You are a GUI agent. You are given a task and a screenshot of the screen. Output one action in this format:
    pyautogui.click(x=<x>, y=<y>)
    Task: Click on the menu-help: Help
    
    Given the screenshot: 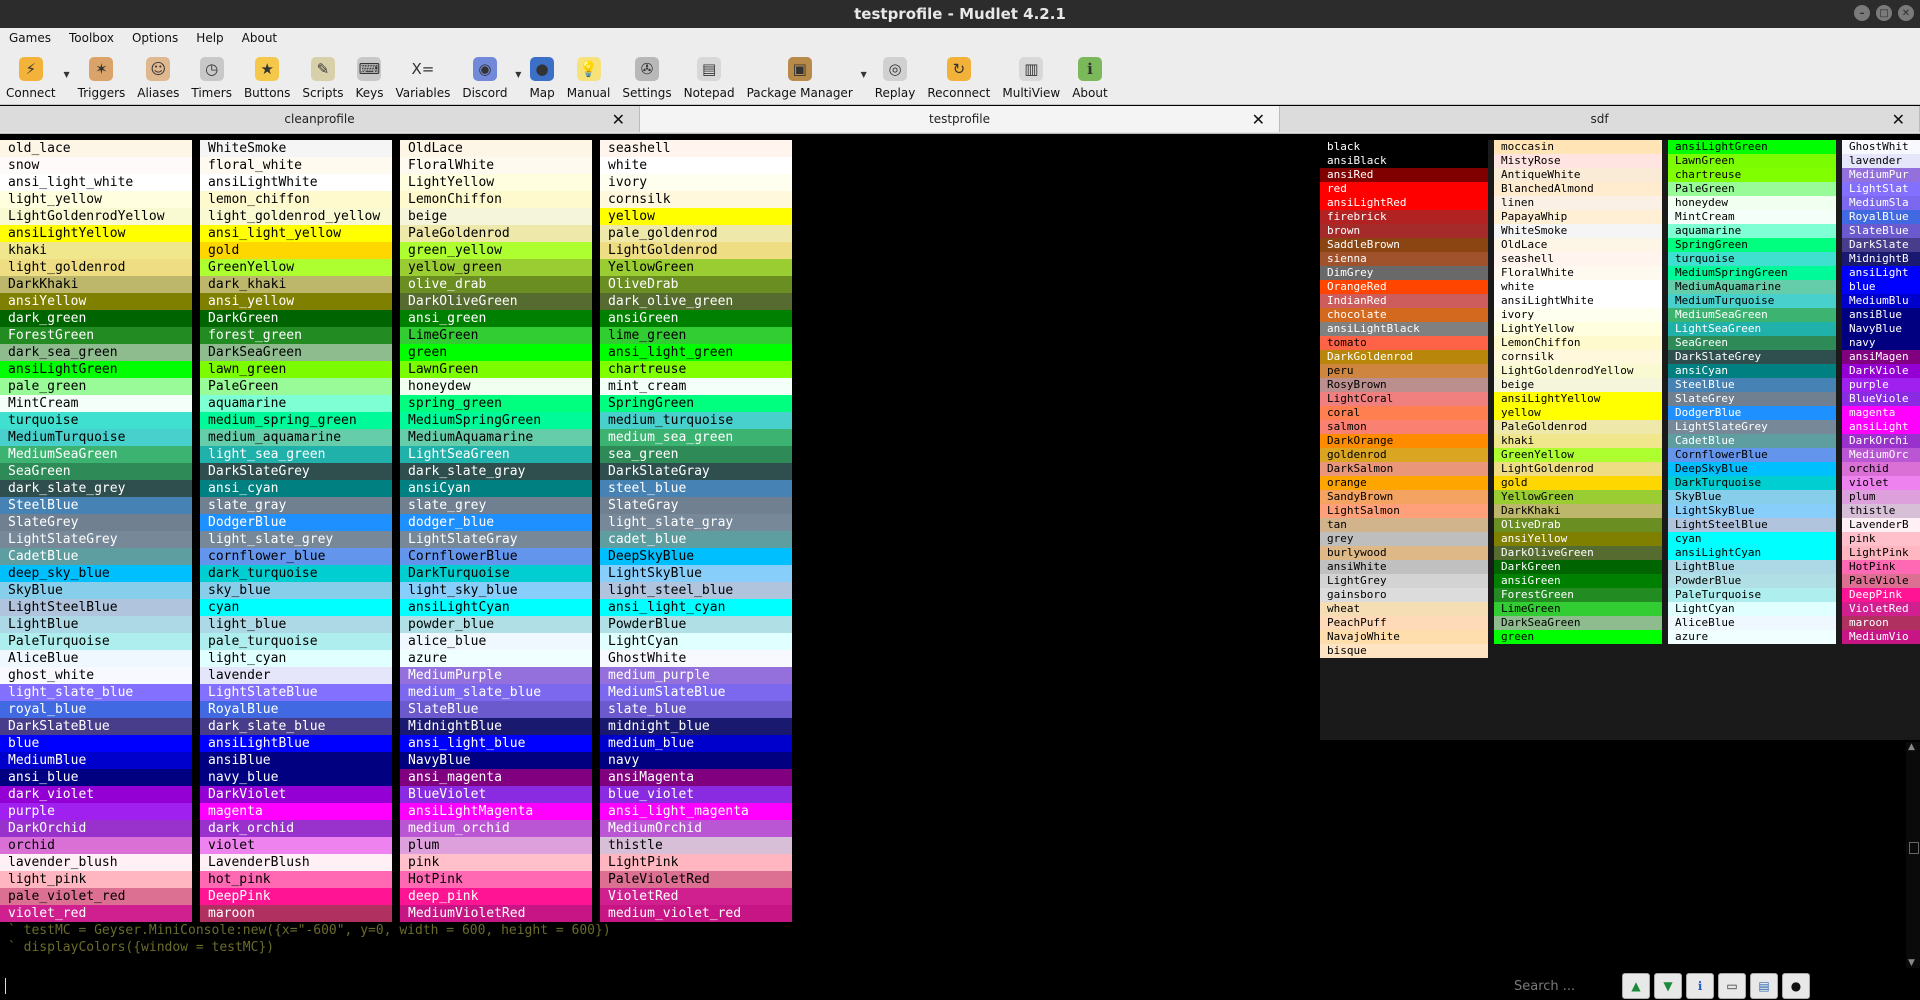 What is the action you would take?
    pyautogui.click(x=209, y=38)
    